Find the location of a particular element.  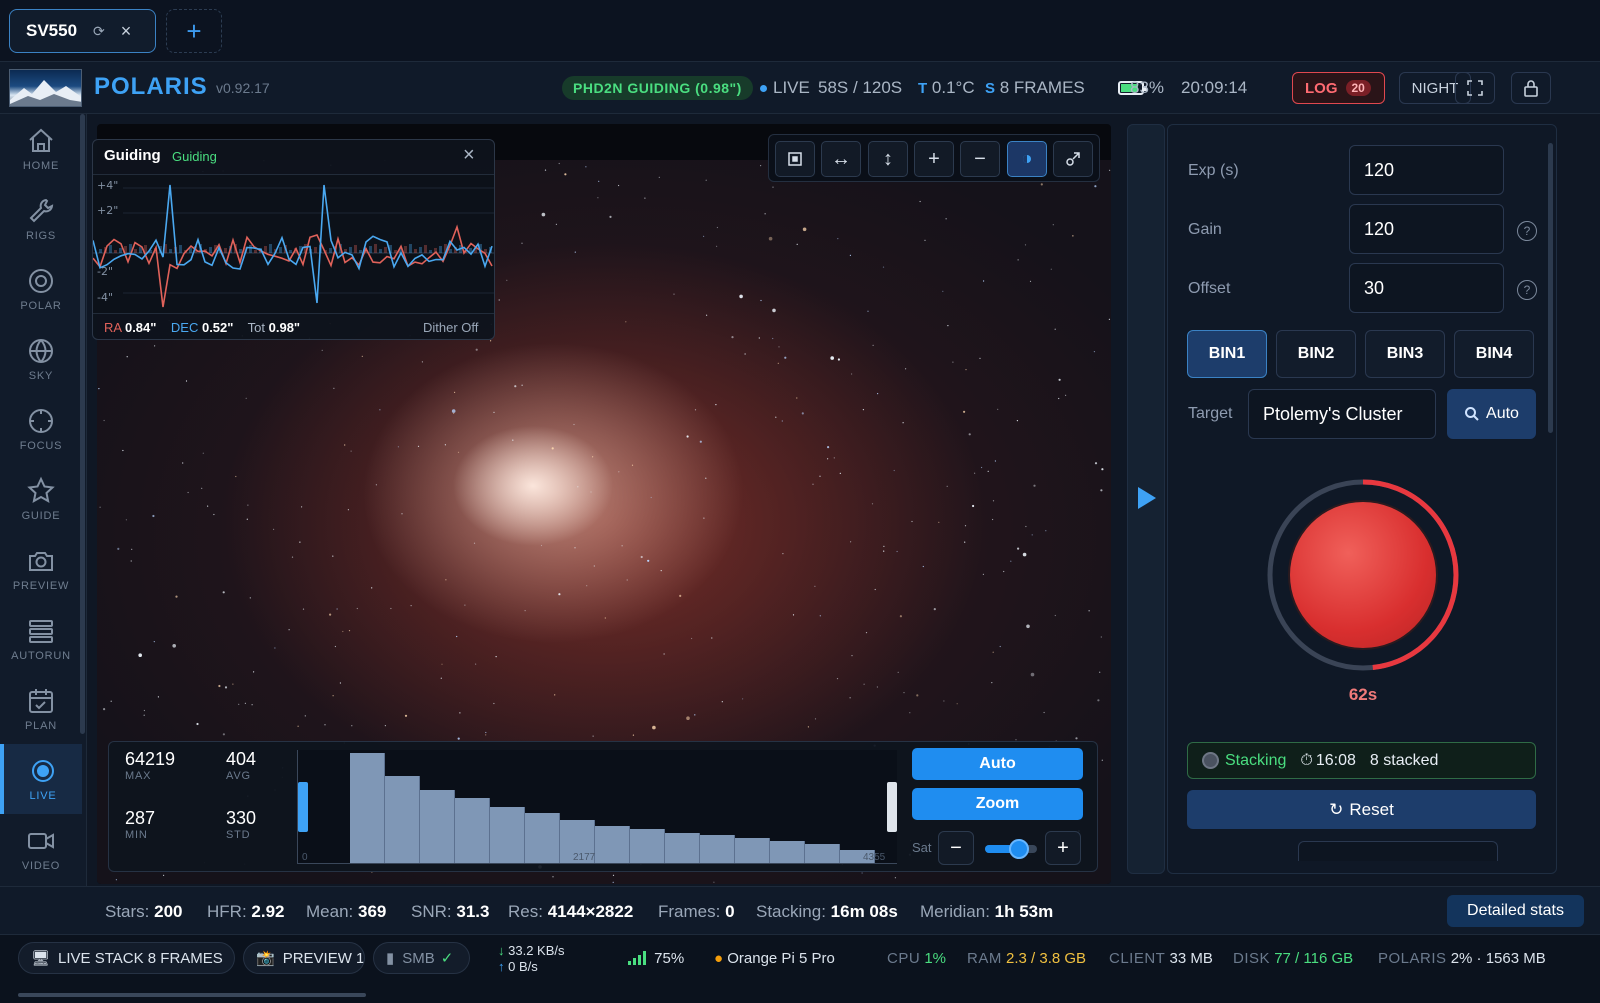

sidebar-item-guide: GUIDE is located at coordinates (41, 499).